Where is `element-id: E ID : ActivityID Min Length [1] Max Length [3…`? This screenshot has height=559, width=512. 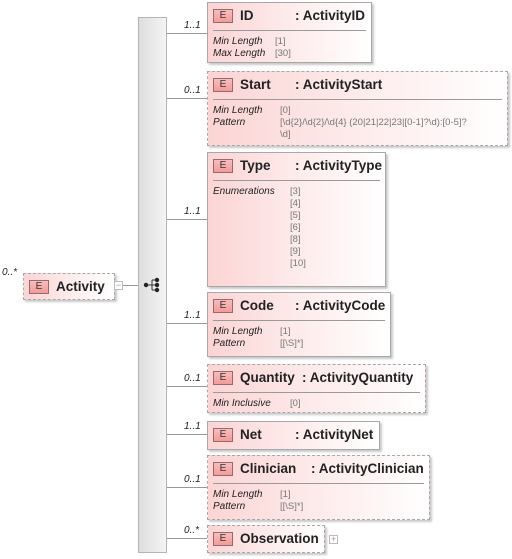
element-id: E ID : ActivityID Min Length [1] Max Length [3… is located at coordinates (289, 32).